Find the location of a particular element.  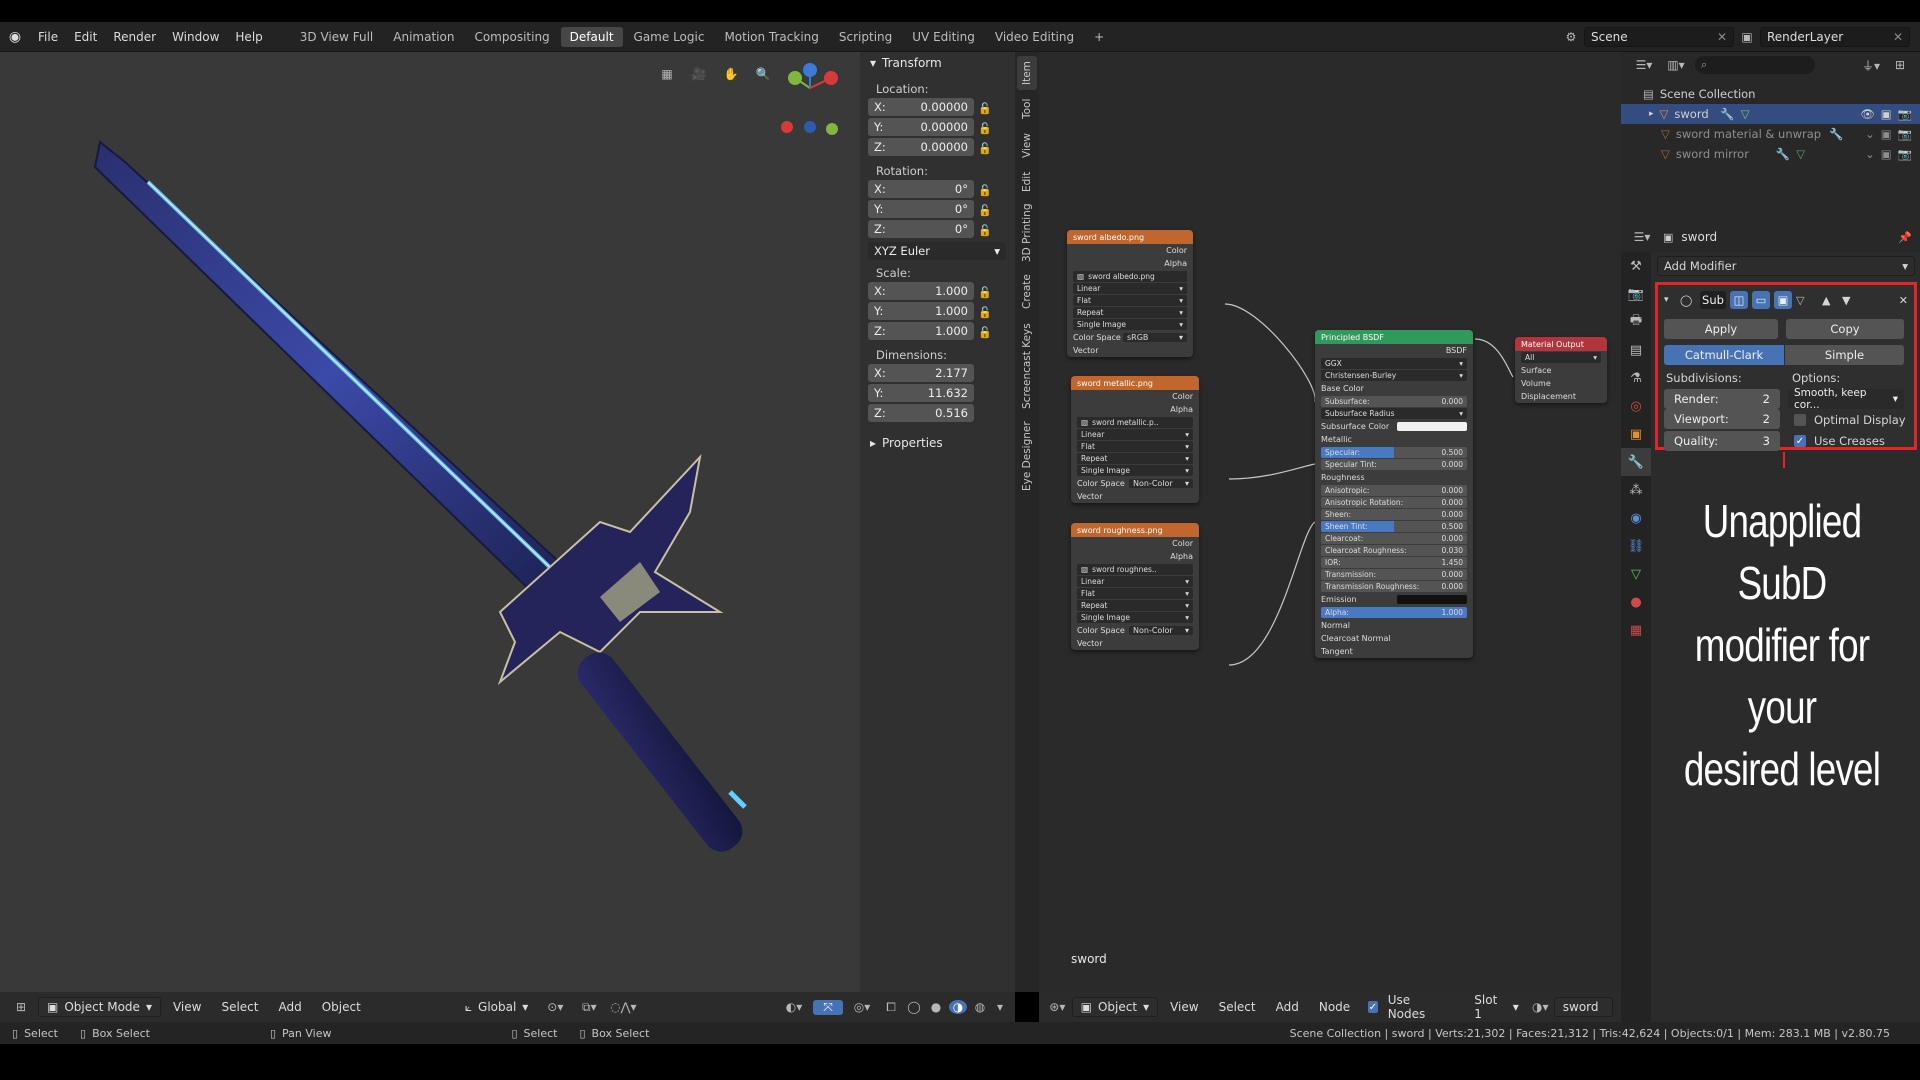

bsdf-dropdown-subsurface_method: Christensen-Burley ▾ is located at coordinates (1394, 375).